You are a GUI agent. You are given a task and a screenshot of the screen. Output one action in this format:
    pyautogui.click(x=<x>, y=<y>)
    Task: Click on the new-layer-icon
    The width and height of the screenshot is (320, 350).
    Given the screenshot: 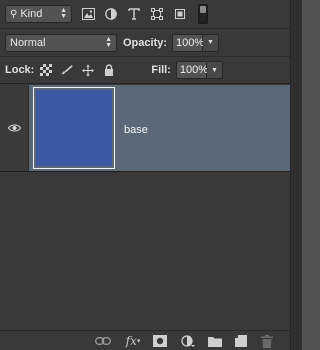 What is the action you would take?
    pyautogui.click(x=241, y=341)
    